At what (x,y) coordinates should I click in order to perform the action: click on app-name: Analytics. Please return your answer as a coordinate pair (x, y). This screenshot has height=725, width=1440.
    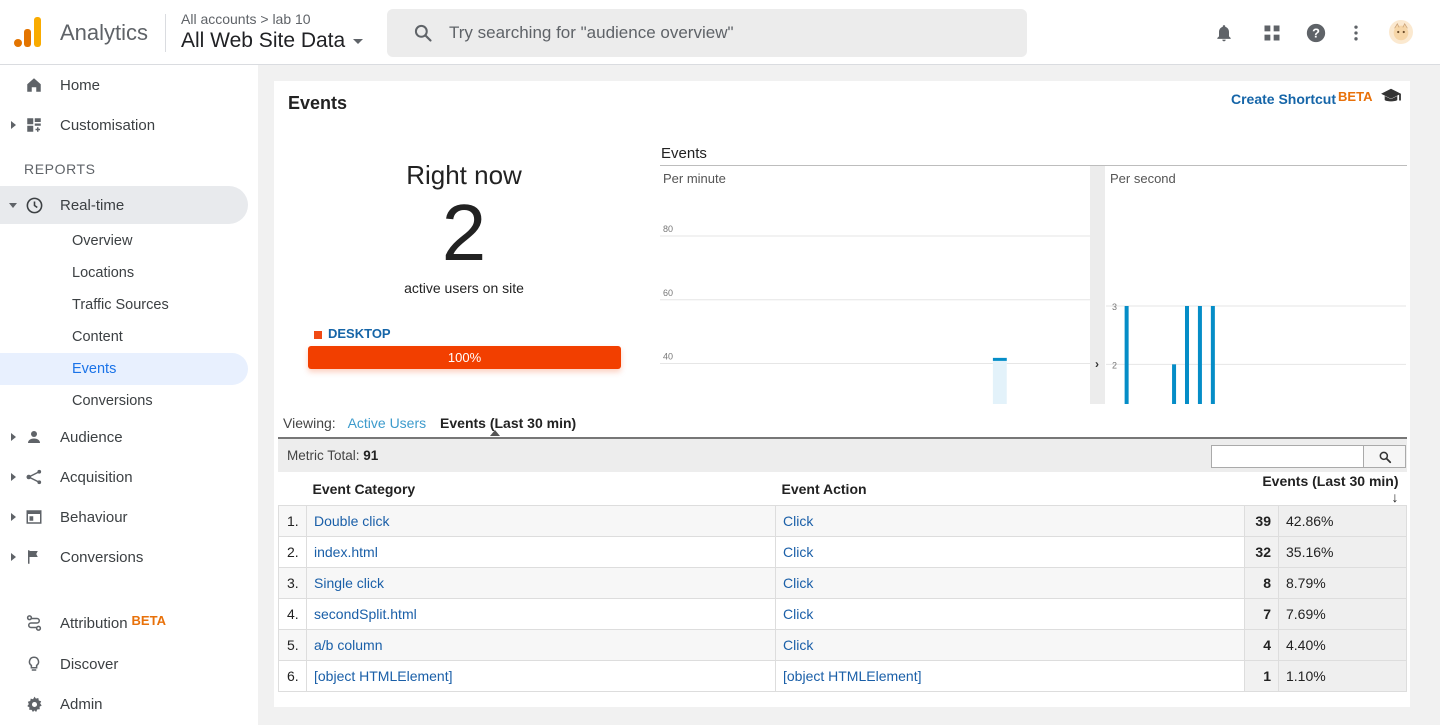
    Looking at the image, I should click on (104, 32).